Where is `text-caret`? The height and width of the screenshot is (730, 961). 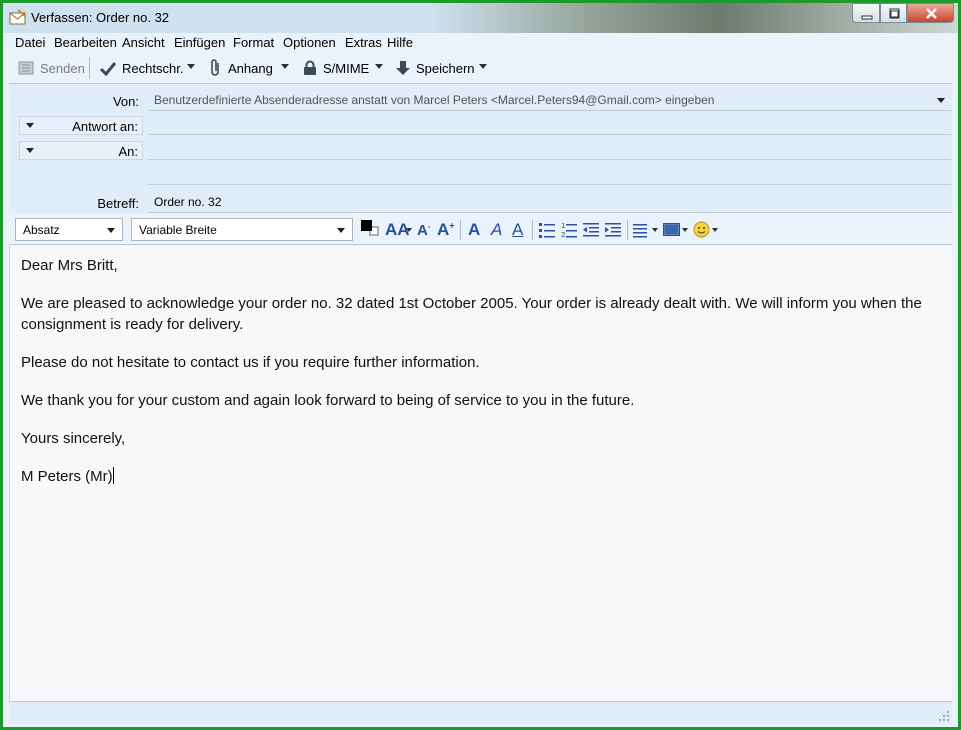 text-caret is located at coordinates (113, 475).